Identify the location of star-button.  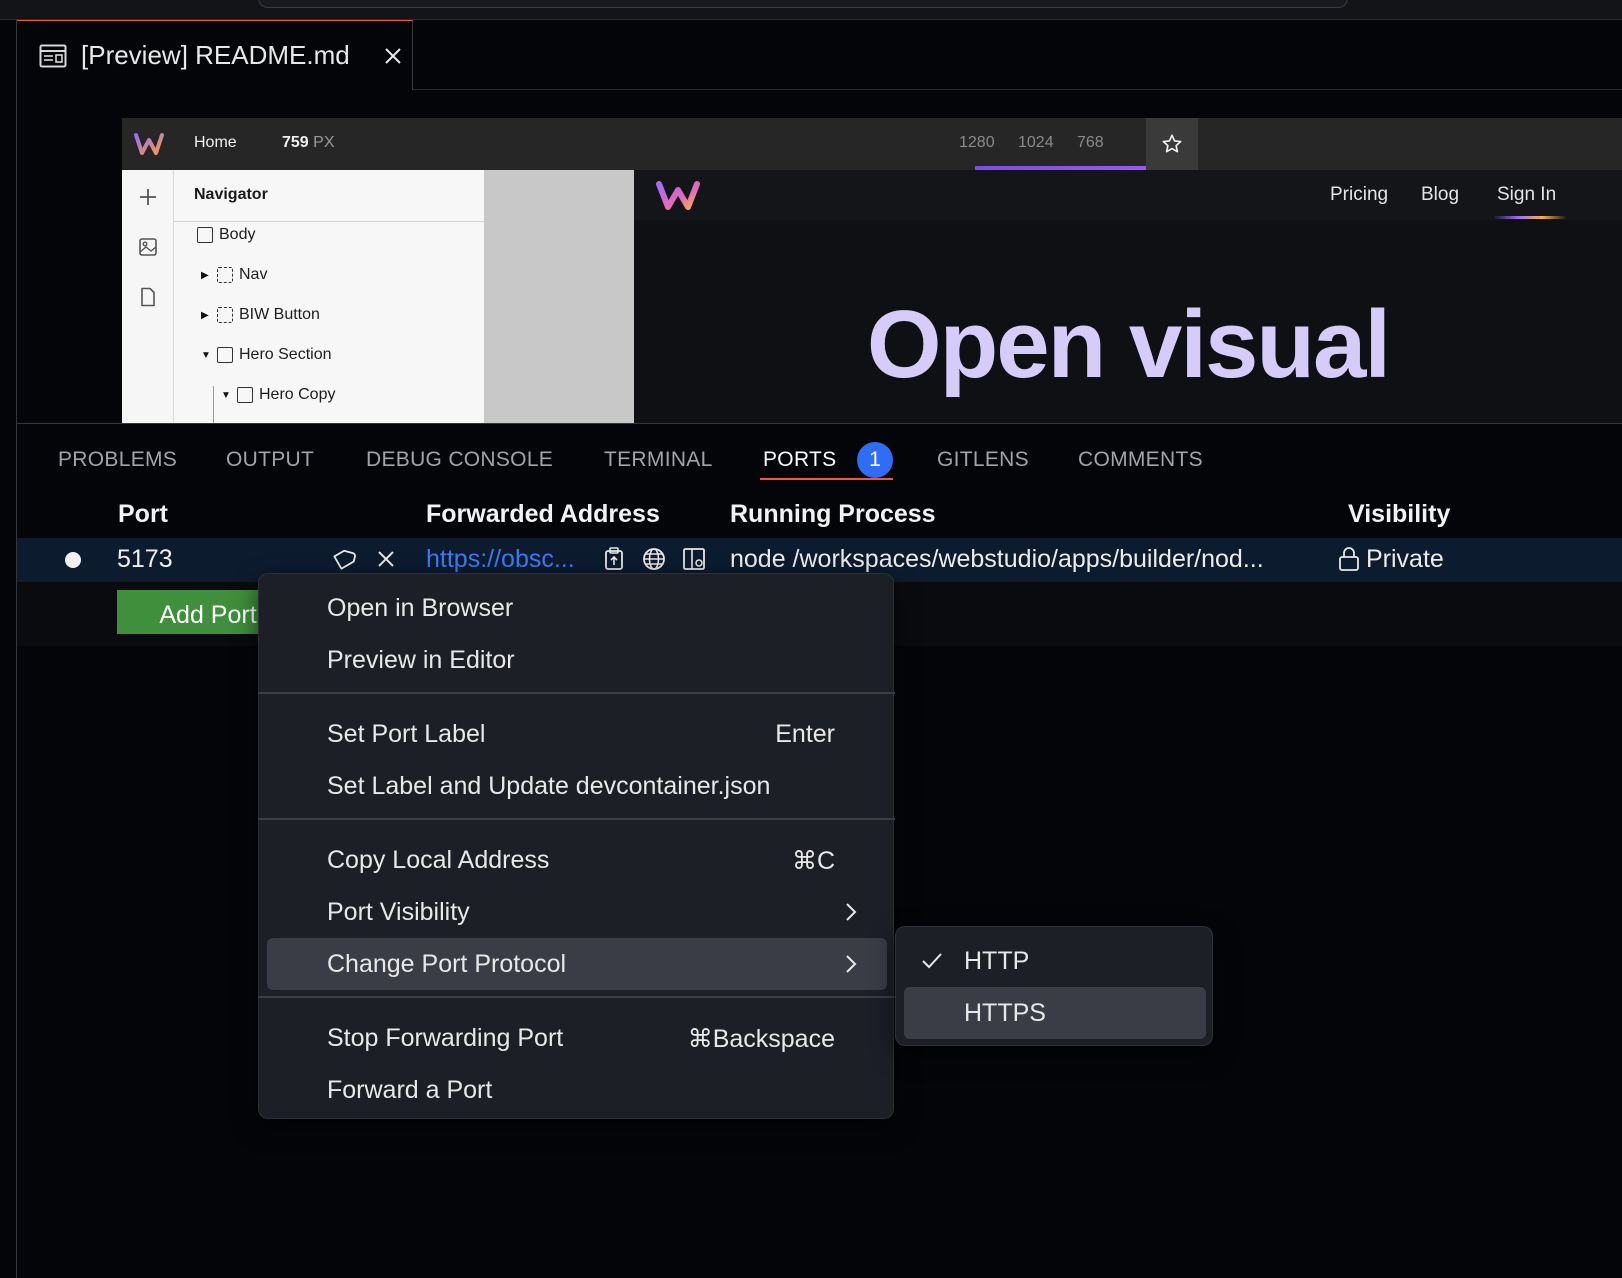
(1172, 144).